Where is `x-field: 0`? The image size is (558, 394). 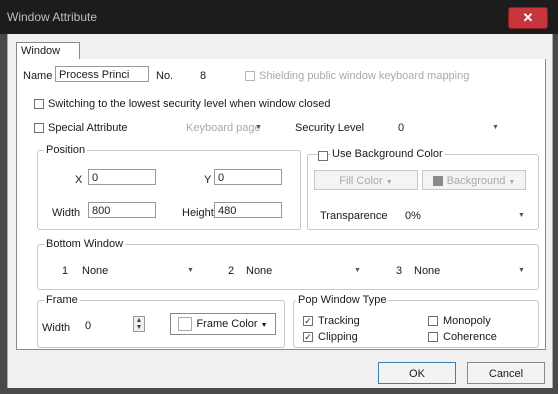 x-field: 0 is located at coordinates (122, 177).